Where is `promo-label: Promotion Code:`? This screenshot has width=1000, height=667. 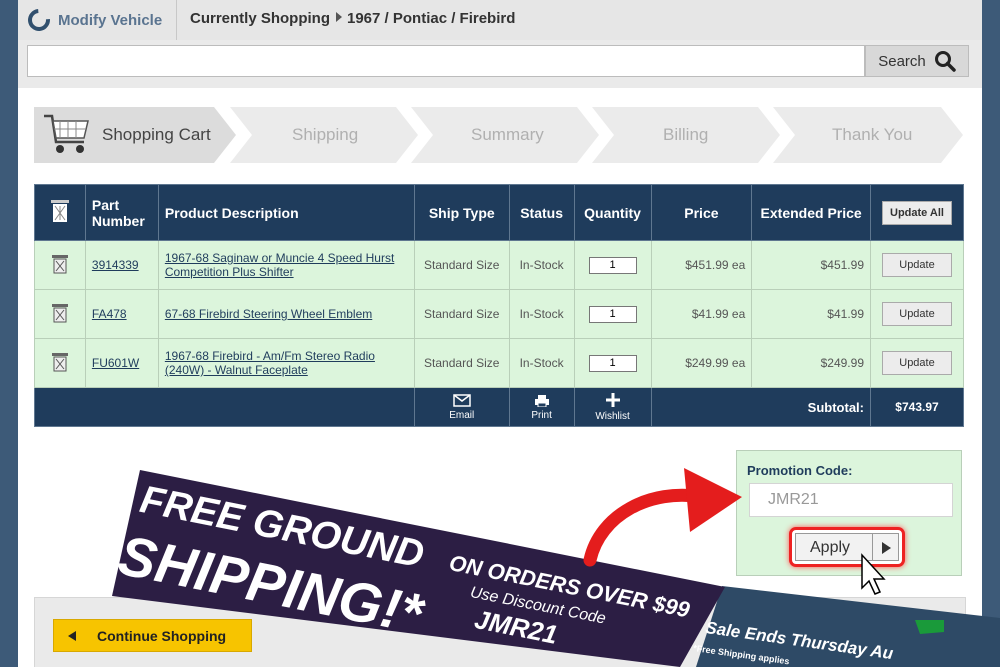
promo-label: Promotion Code: is located at coordinates (800, 470).